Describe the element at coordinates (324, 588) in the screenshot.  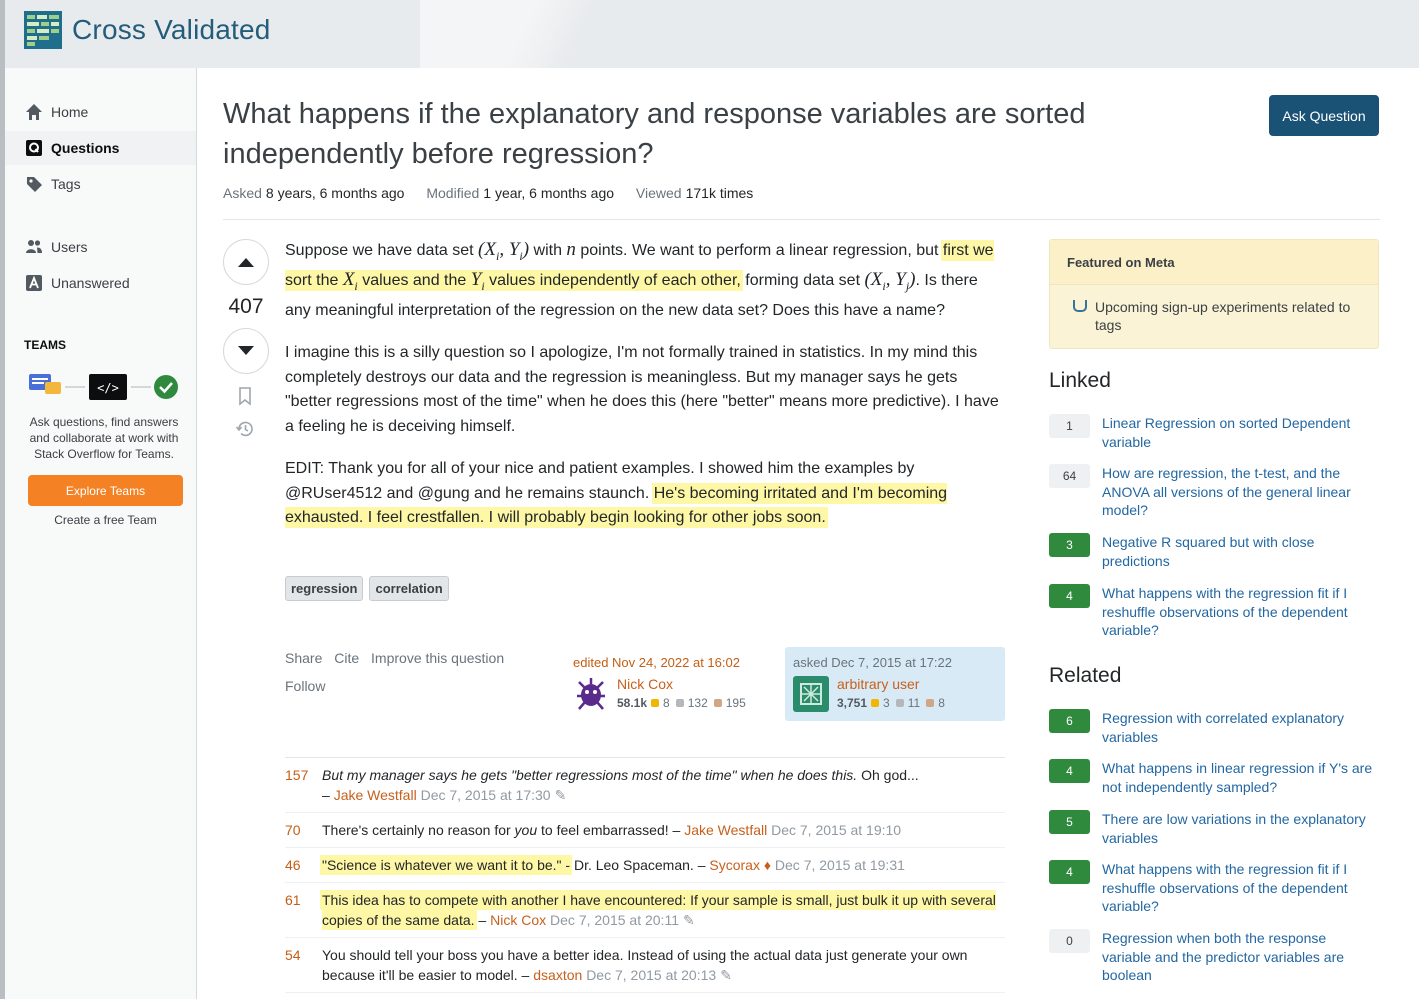
I see `tag-regression: regression` at that location.